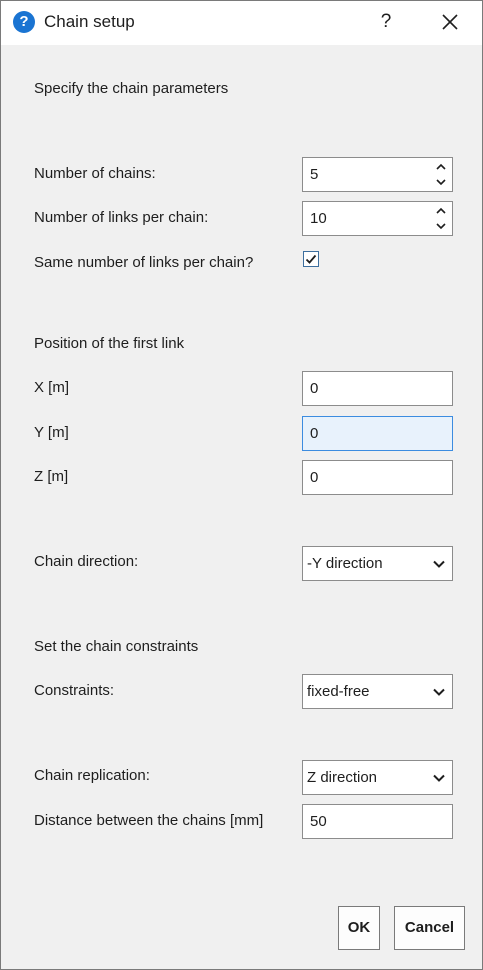 This screenshot has height=970, width=483. Describe the element at coordinates (149, 820) in the screenshot. I see `distance-label: Distance between the chains [mm]` at that location.